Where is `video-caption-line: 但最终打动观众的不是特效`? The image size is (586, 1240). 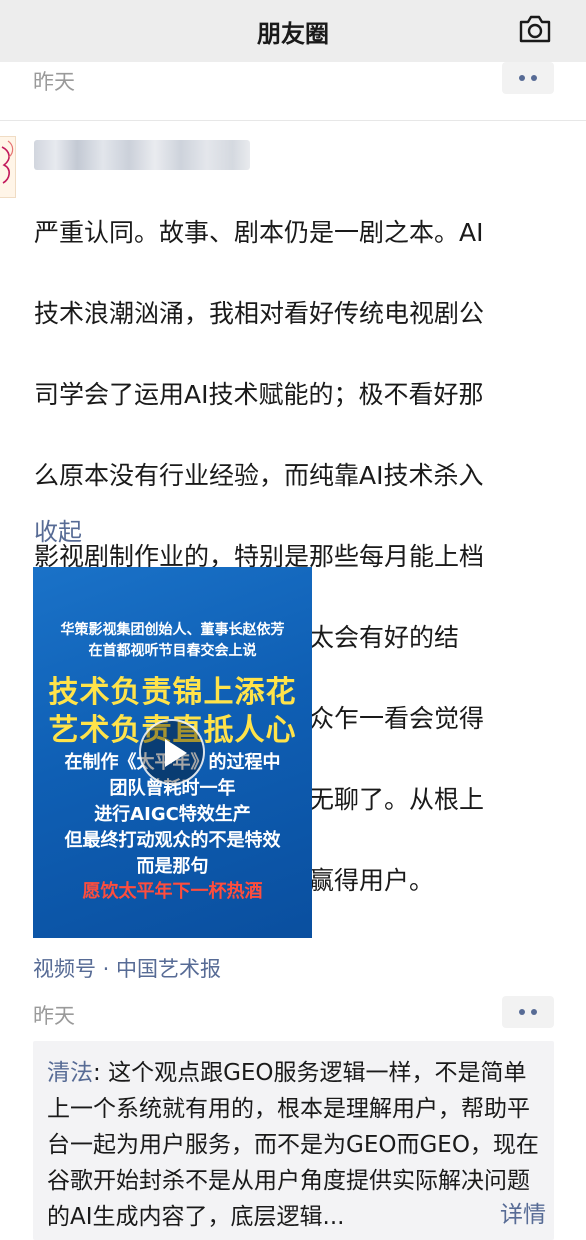
video-caption-line: 但最终打动观众的不是特效 is located at coordinates (172, 840).